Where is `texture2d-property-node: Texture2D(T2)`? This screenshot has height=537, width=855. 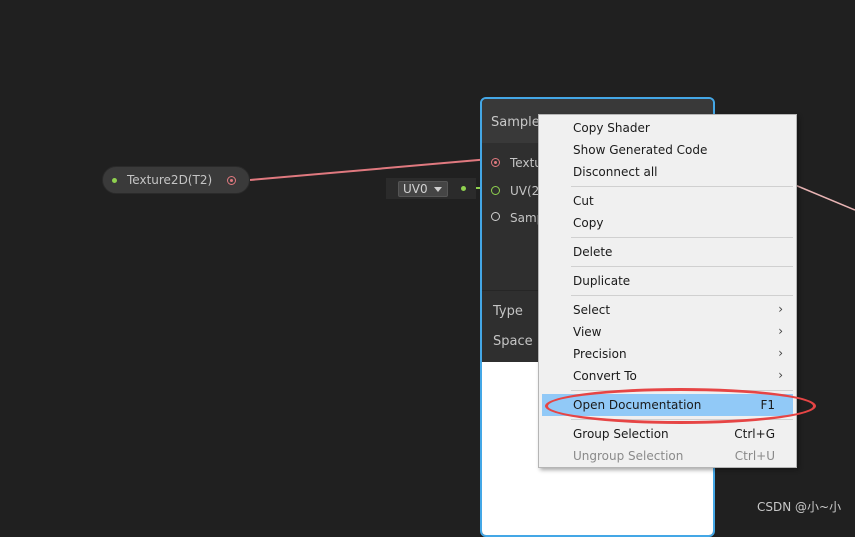 texture2d-property-node: Texture2D(T2) is located at coordinates (176, 180).